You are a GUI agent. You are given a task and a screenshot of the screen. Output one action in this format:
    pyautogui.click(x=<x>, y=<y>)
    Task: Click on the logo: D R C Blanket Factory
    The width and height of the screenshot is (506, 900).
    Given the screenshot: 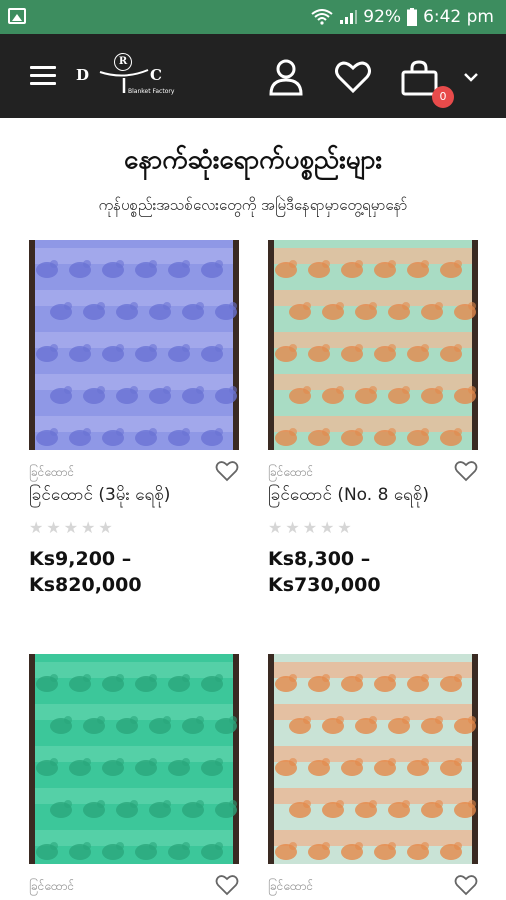 What is the action you would take?
    pyautogui.click(x=130, y=77)
    